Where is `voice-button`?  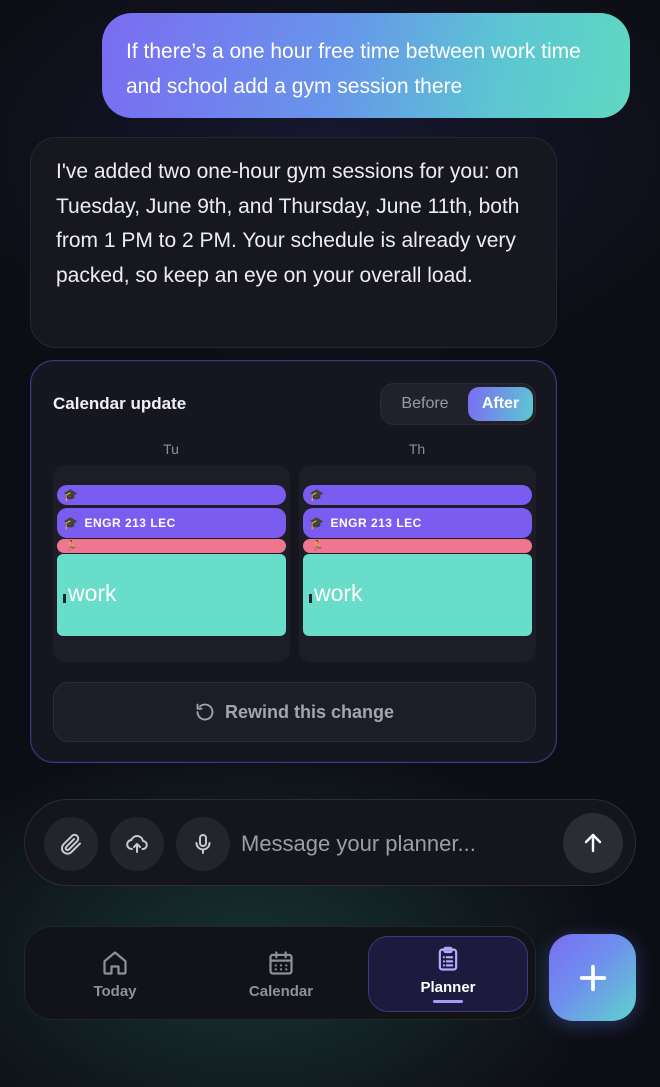 voice-button is located at coordinates (203, 844).